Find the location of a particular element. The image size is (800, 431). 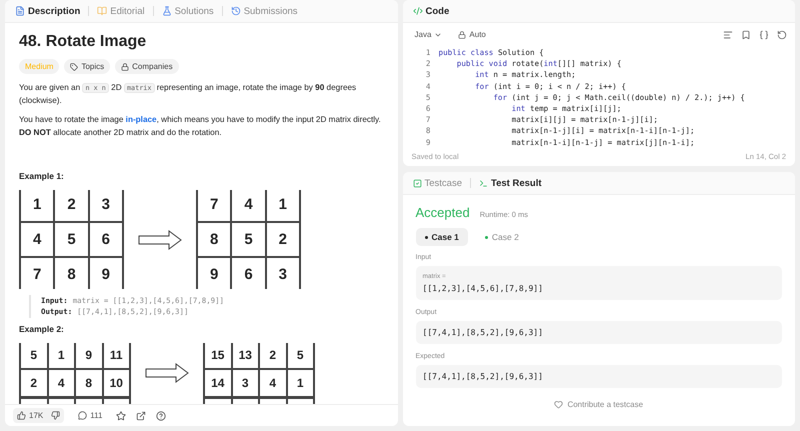

comments-button: 111 is located at coordinates (90, 415).